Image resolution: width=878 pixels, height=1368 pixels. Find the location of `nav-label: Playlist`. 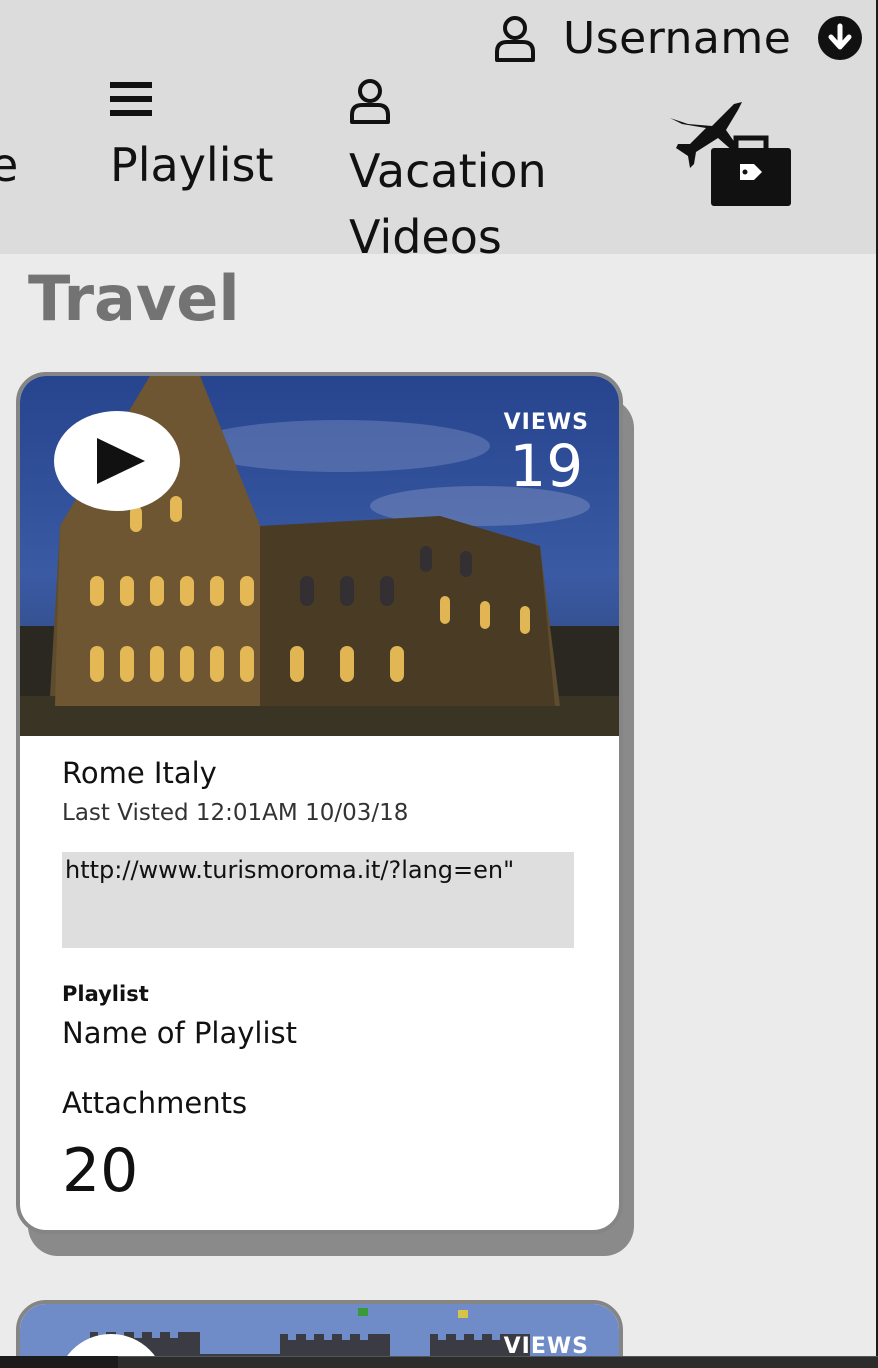

nav-label: Playlist is located at coordinates (192, 165).